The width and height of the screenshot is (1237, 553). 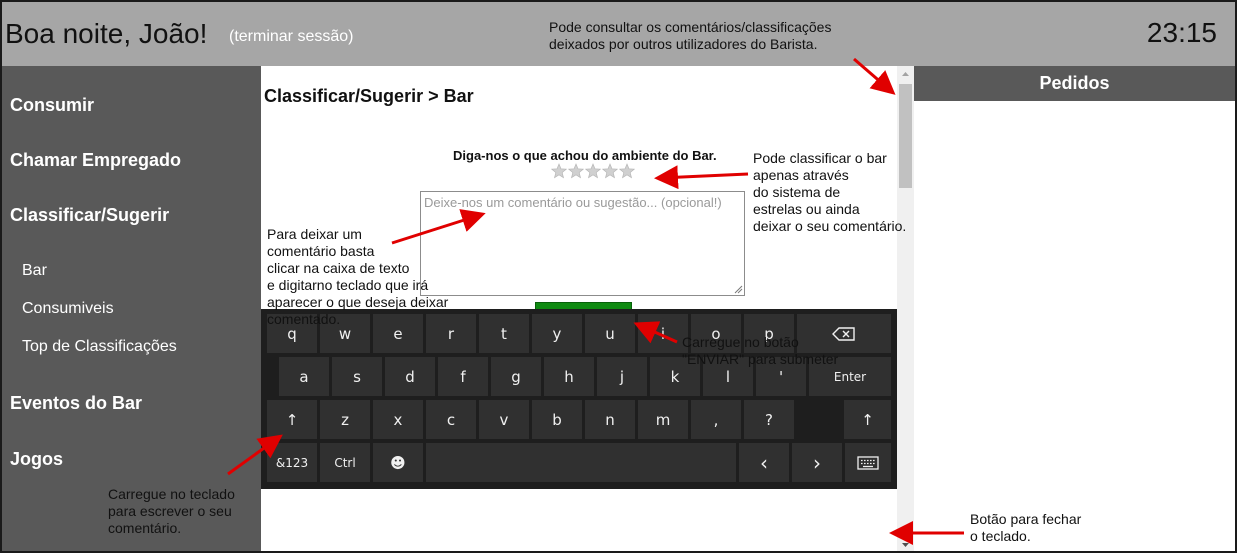 I want to click on sidebar-item-consumir: Consumir, so click(x=52, y=105).